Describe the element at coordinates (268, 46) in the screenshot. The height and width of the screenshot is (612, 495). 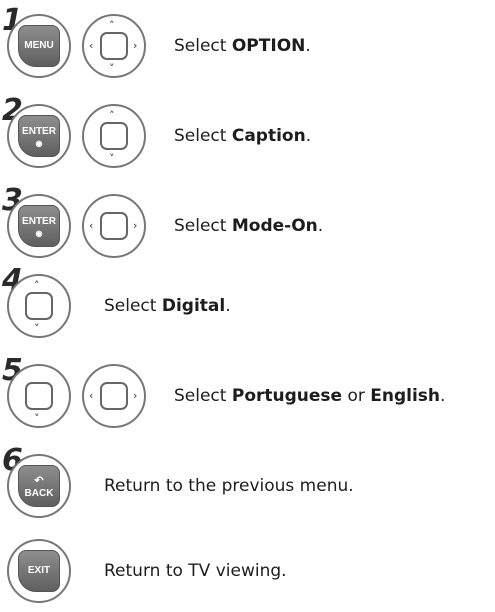
I see `text-bold: OPTION` at that location.